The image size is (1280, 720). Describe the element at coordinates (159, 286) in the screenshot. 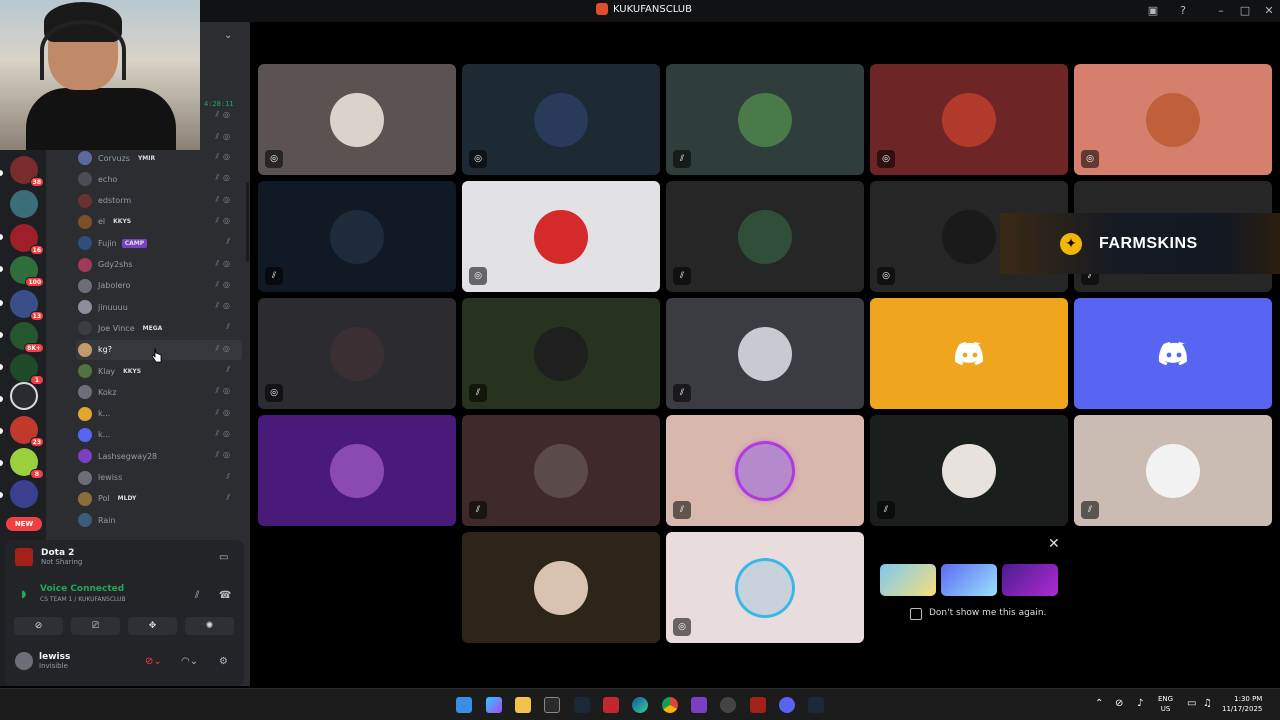

I see `voice-member: Jabolero ⫽◎` at that location.